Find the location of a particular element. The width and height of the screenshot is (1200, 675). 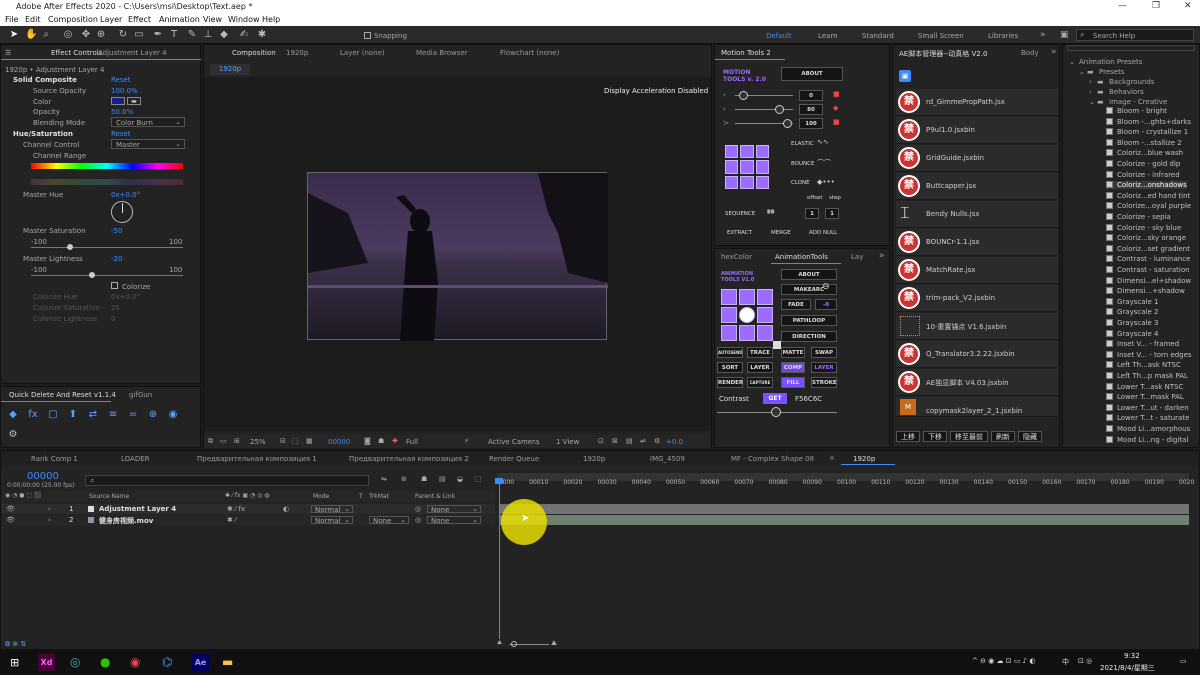

presets-folder-label: Presets is located at coordinates (1111, 72).